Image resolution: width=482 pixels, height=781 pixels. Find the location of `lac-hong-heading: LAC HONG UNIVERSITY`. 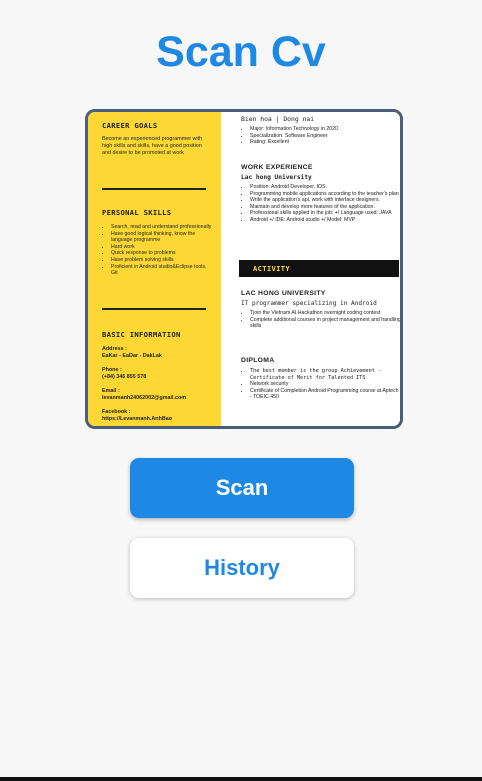

lac-hong-heading: LAC HONG UNIVERSITY is located at coordinates (283, 293).